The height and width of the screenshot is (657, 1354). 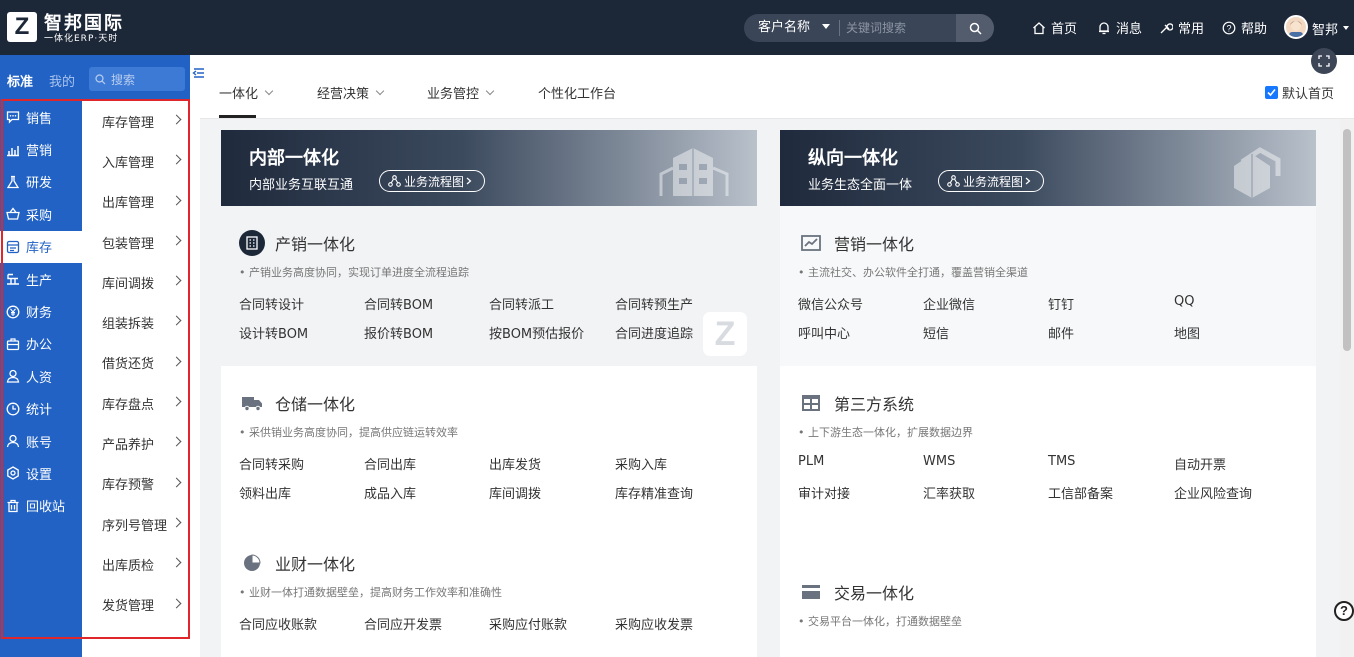 What do you see at coordinates (136, 564) in the screenshot?
I see `submenu-item: 出库质检` at bounding box center [136, 564].